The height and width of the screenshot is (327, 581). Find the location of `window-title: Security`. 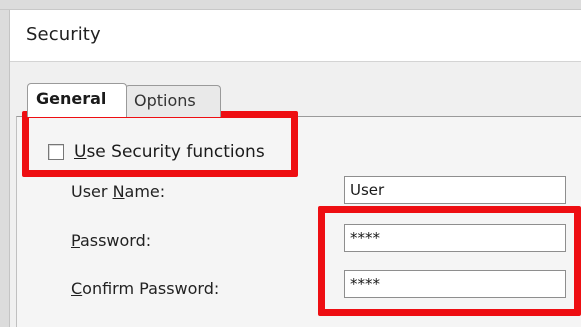

window-title: Security is located at coordinates (63, 34).